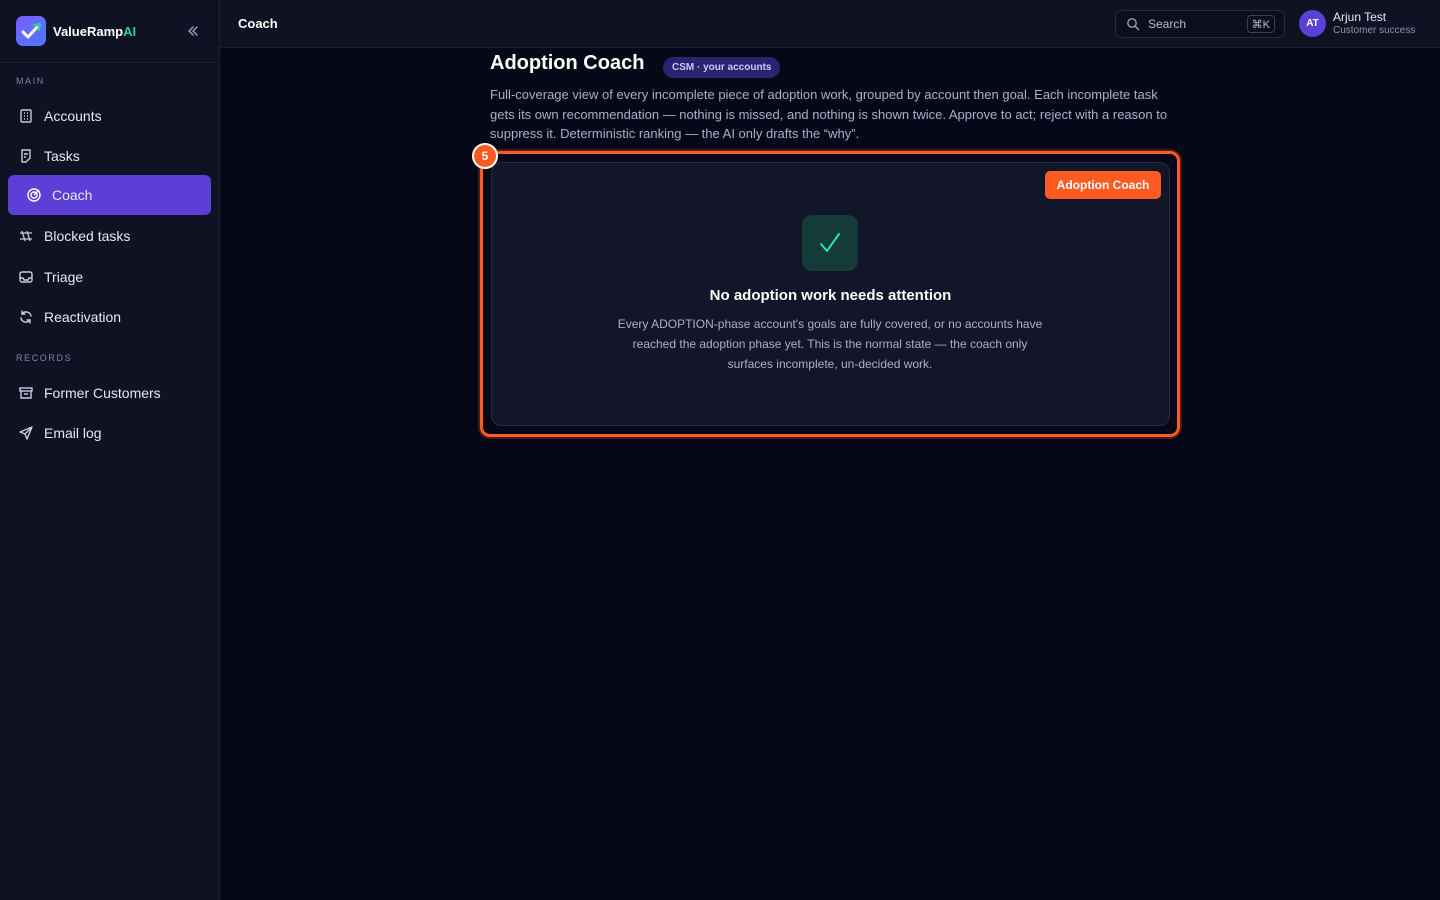 The image size is (1440, 900). I want to click on blocked-icon, so click(26, 236).